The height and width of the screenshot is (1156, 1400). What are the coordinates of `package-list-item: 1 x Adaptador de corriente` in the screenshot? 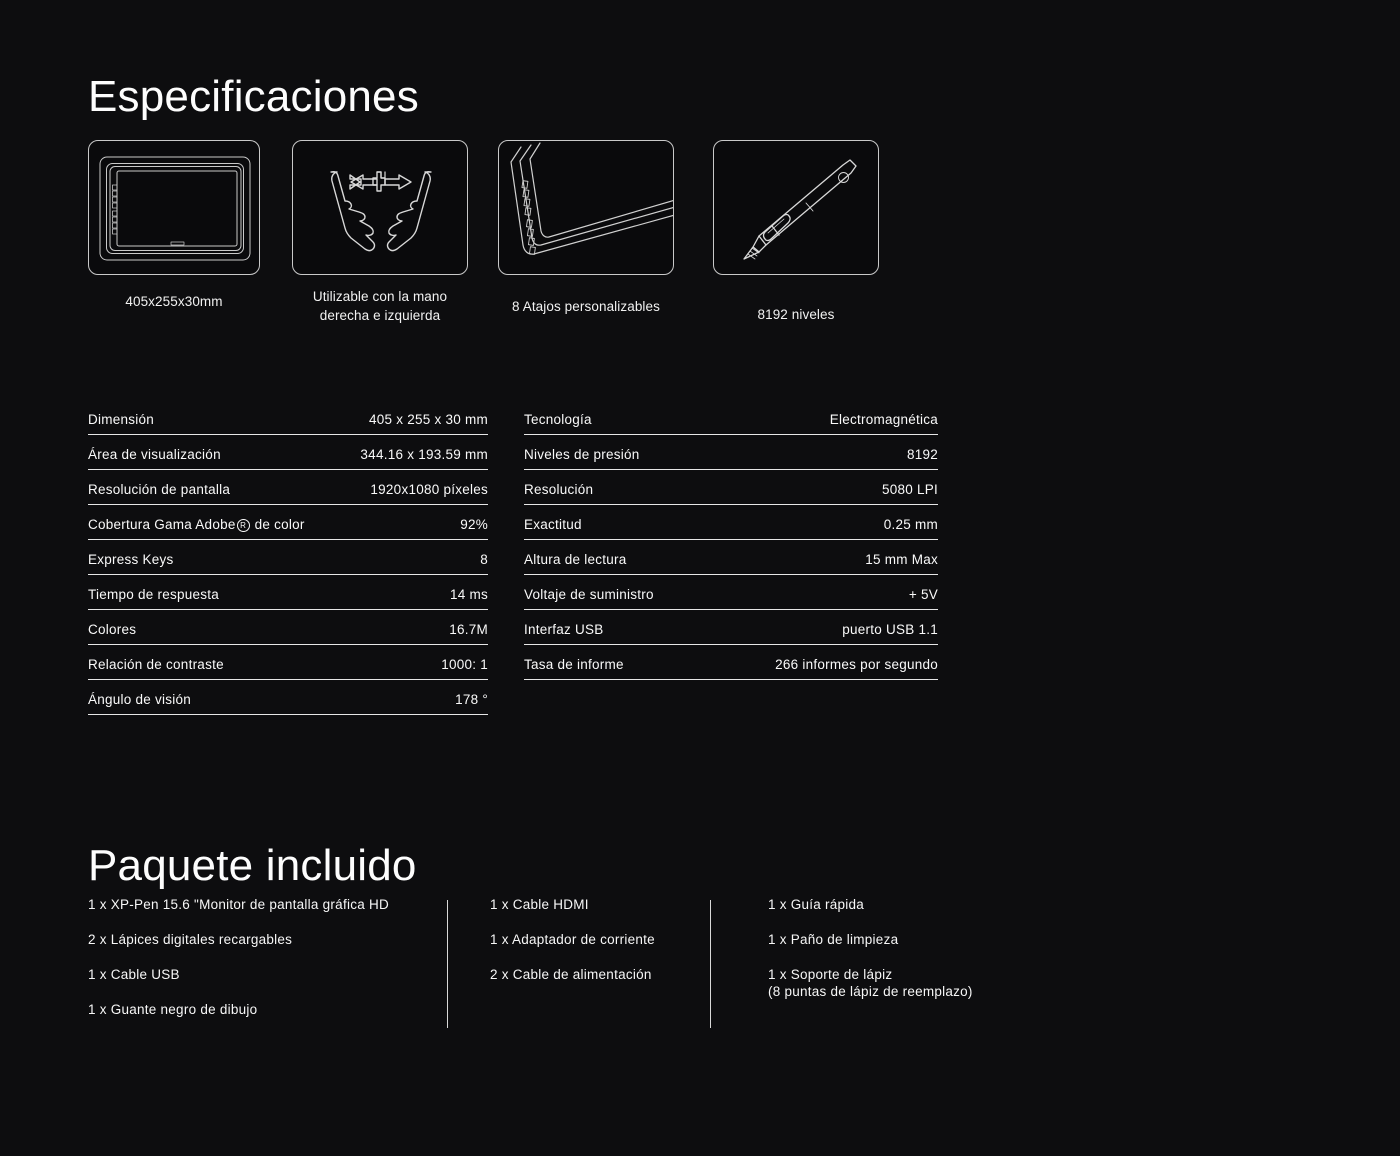 It's located at (572, 939).